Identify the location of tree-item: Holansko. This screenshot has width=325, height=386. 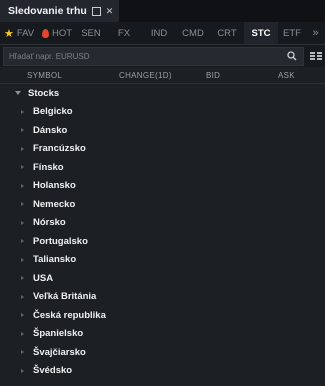
(162, 186).